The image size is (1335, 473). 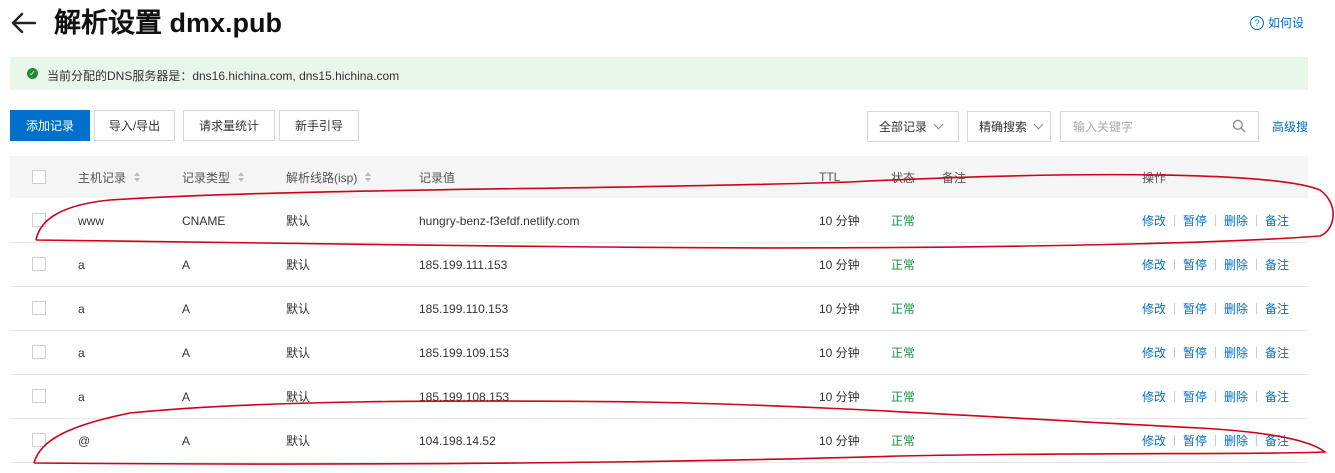 I want to click on cell-type: CNAME, so click(x=204, y=220).